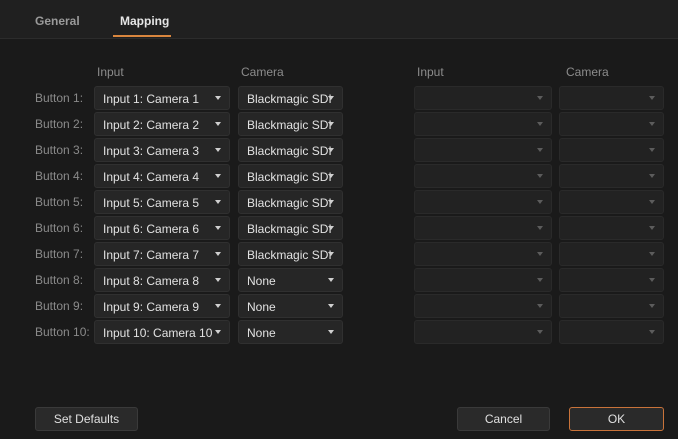  What do you see at coordinates (59, 98) in the screenshot?
I see `button-1-label: Button 1:` at bounding box center [59, 98].